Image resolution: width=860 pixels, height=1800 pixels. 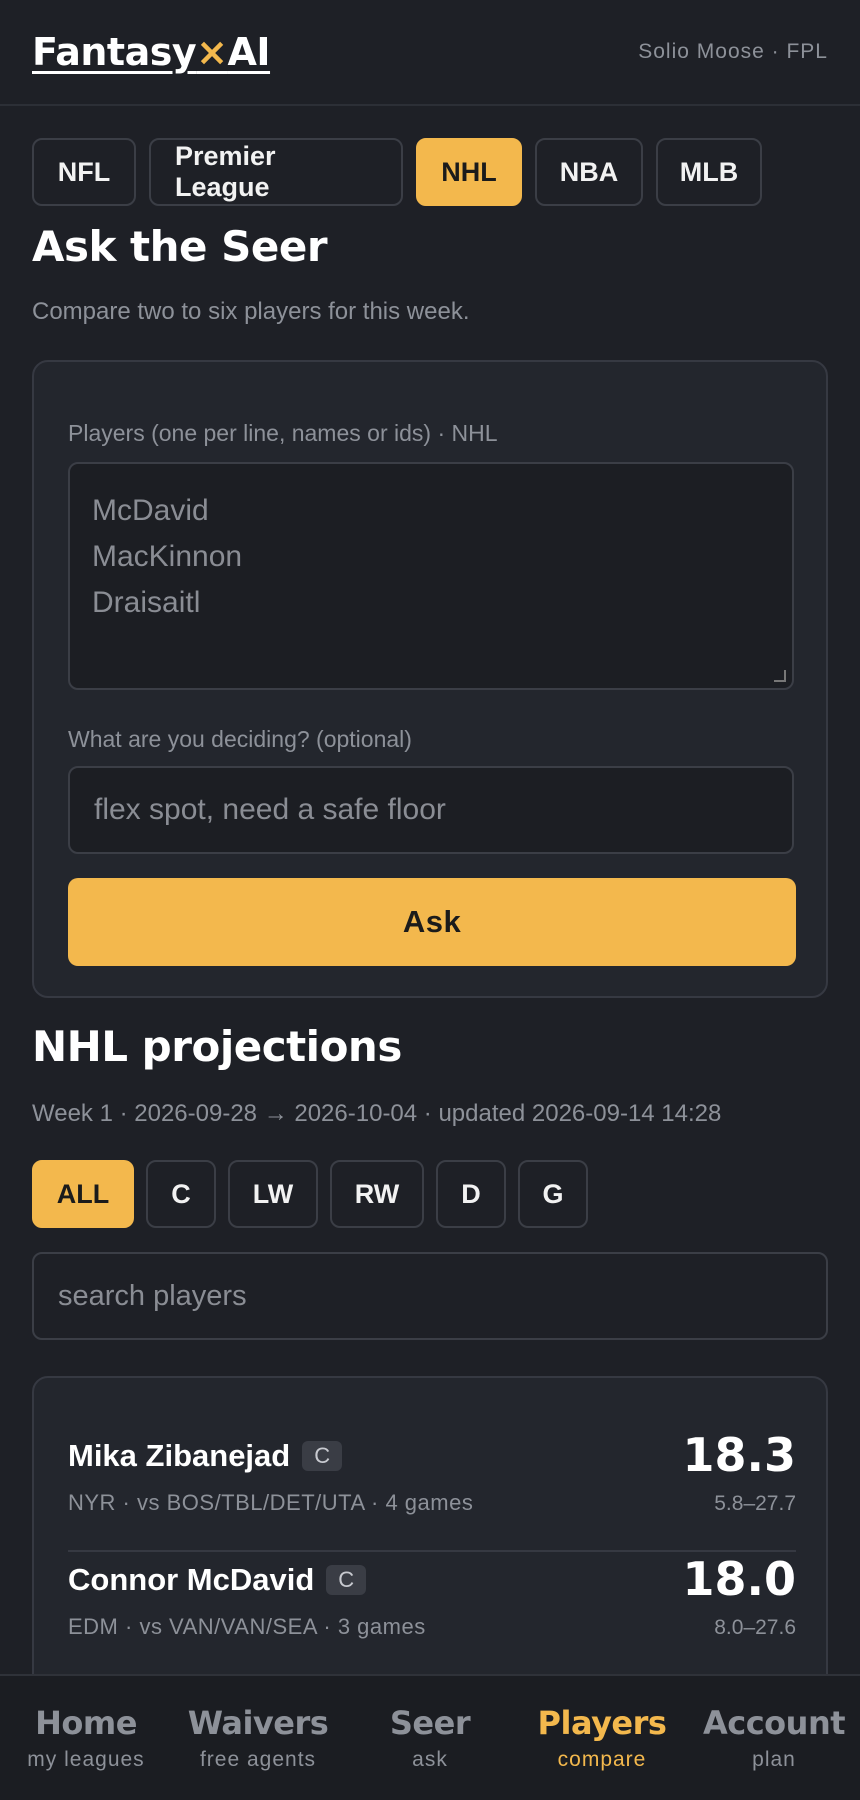 What do you see at coordinates (83, 1194) in the screenshot?
I see `tab-pos-all: ALL` at bounding box center [83, 1194].